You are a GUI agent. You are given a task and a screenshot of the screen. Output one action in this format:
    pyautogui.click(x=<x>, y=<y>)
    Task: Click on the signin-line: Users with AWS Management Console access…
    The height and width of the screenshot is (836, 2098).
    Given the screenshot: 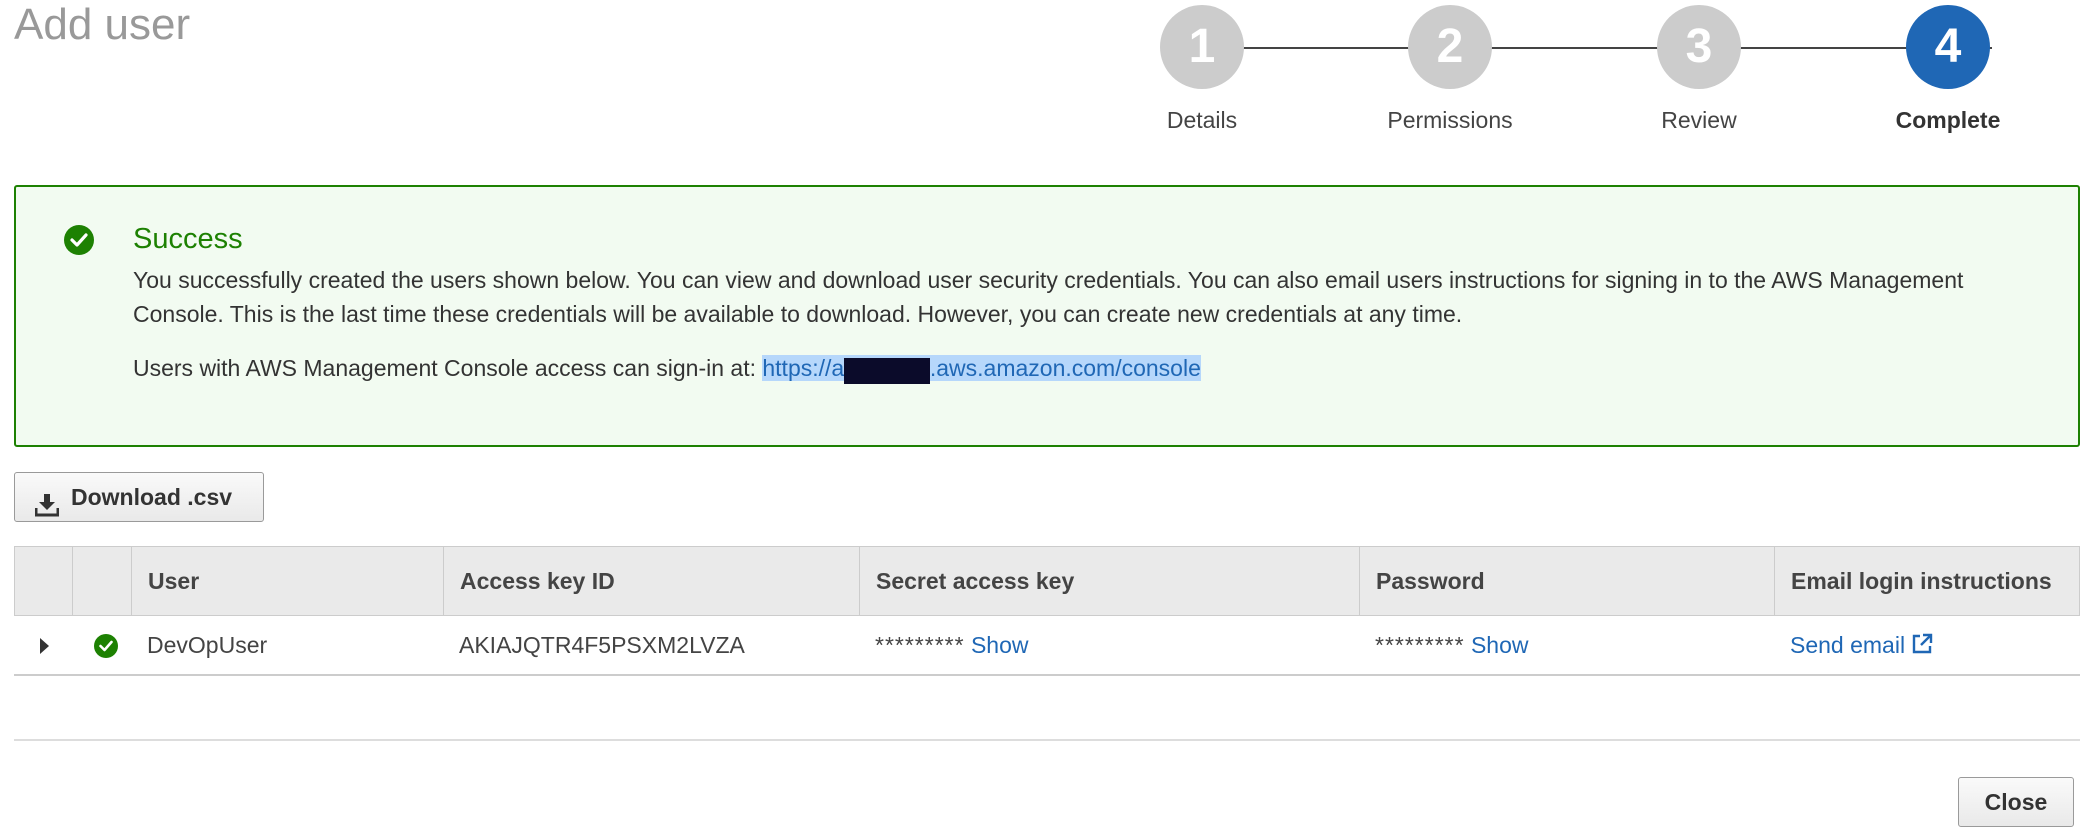 What is the action you would take?
    pyautogui.click(x=667, y=369)
    